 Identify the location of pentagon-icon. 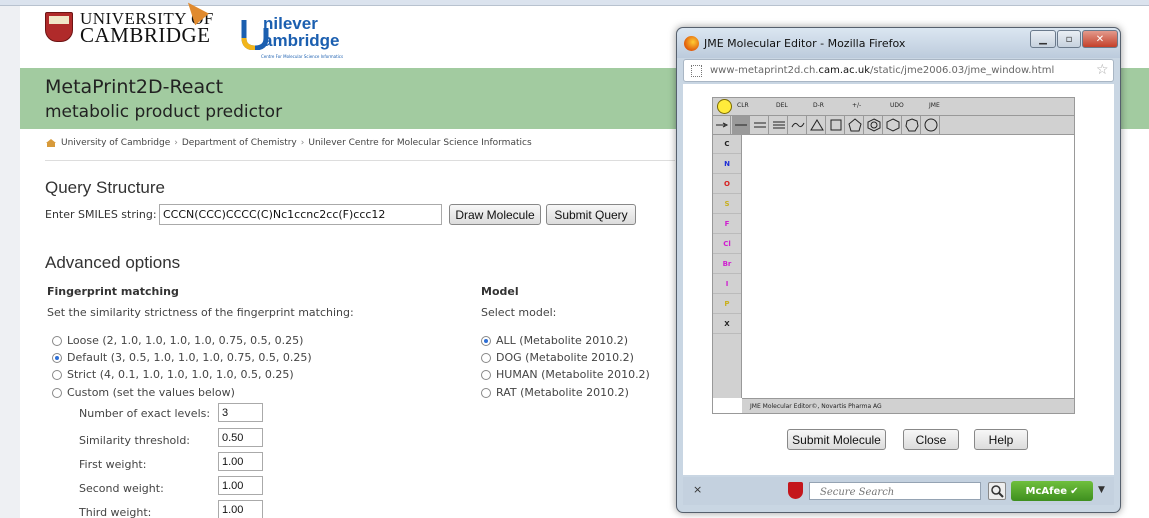
(855, 125).